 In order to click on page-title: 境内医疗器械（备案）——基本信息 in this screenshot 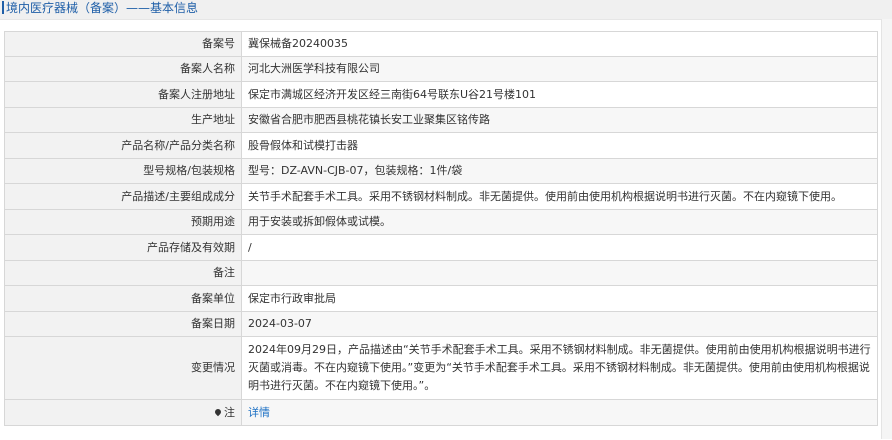, I will do `click(102, 8)`.